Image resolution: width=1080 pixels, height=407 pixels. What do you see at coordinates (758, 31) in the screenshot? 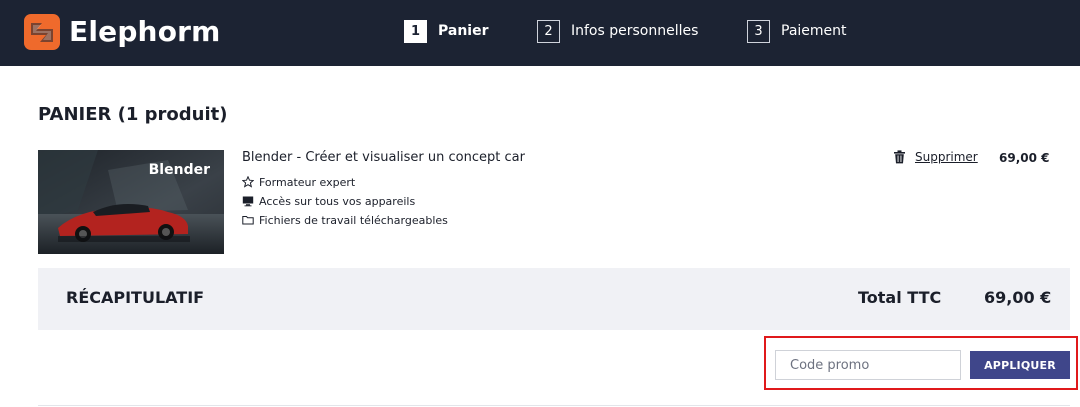
I see `step-number: 3` at bounding box center [758, 31].